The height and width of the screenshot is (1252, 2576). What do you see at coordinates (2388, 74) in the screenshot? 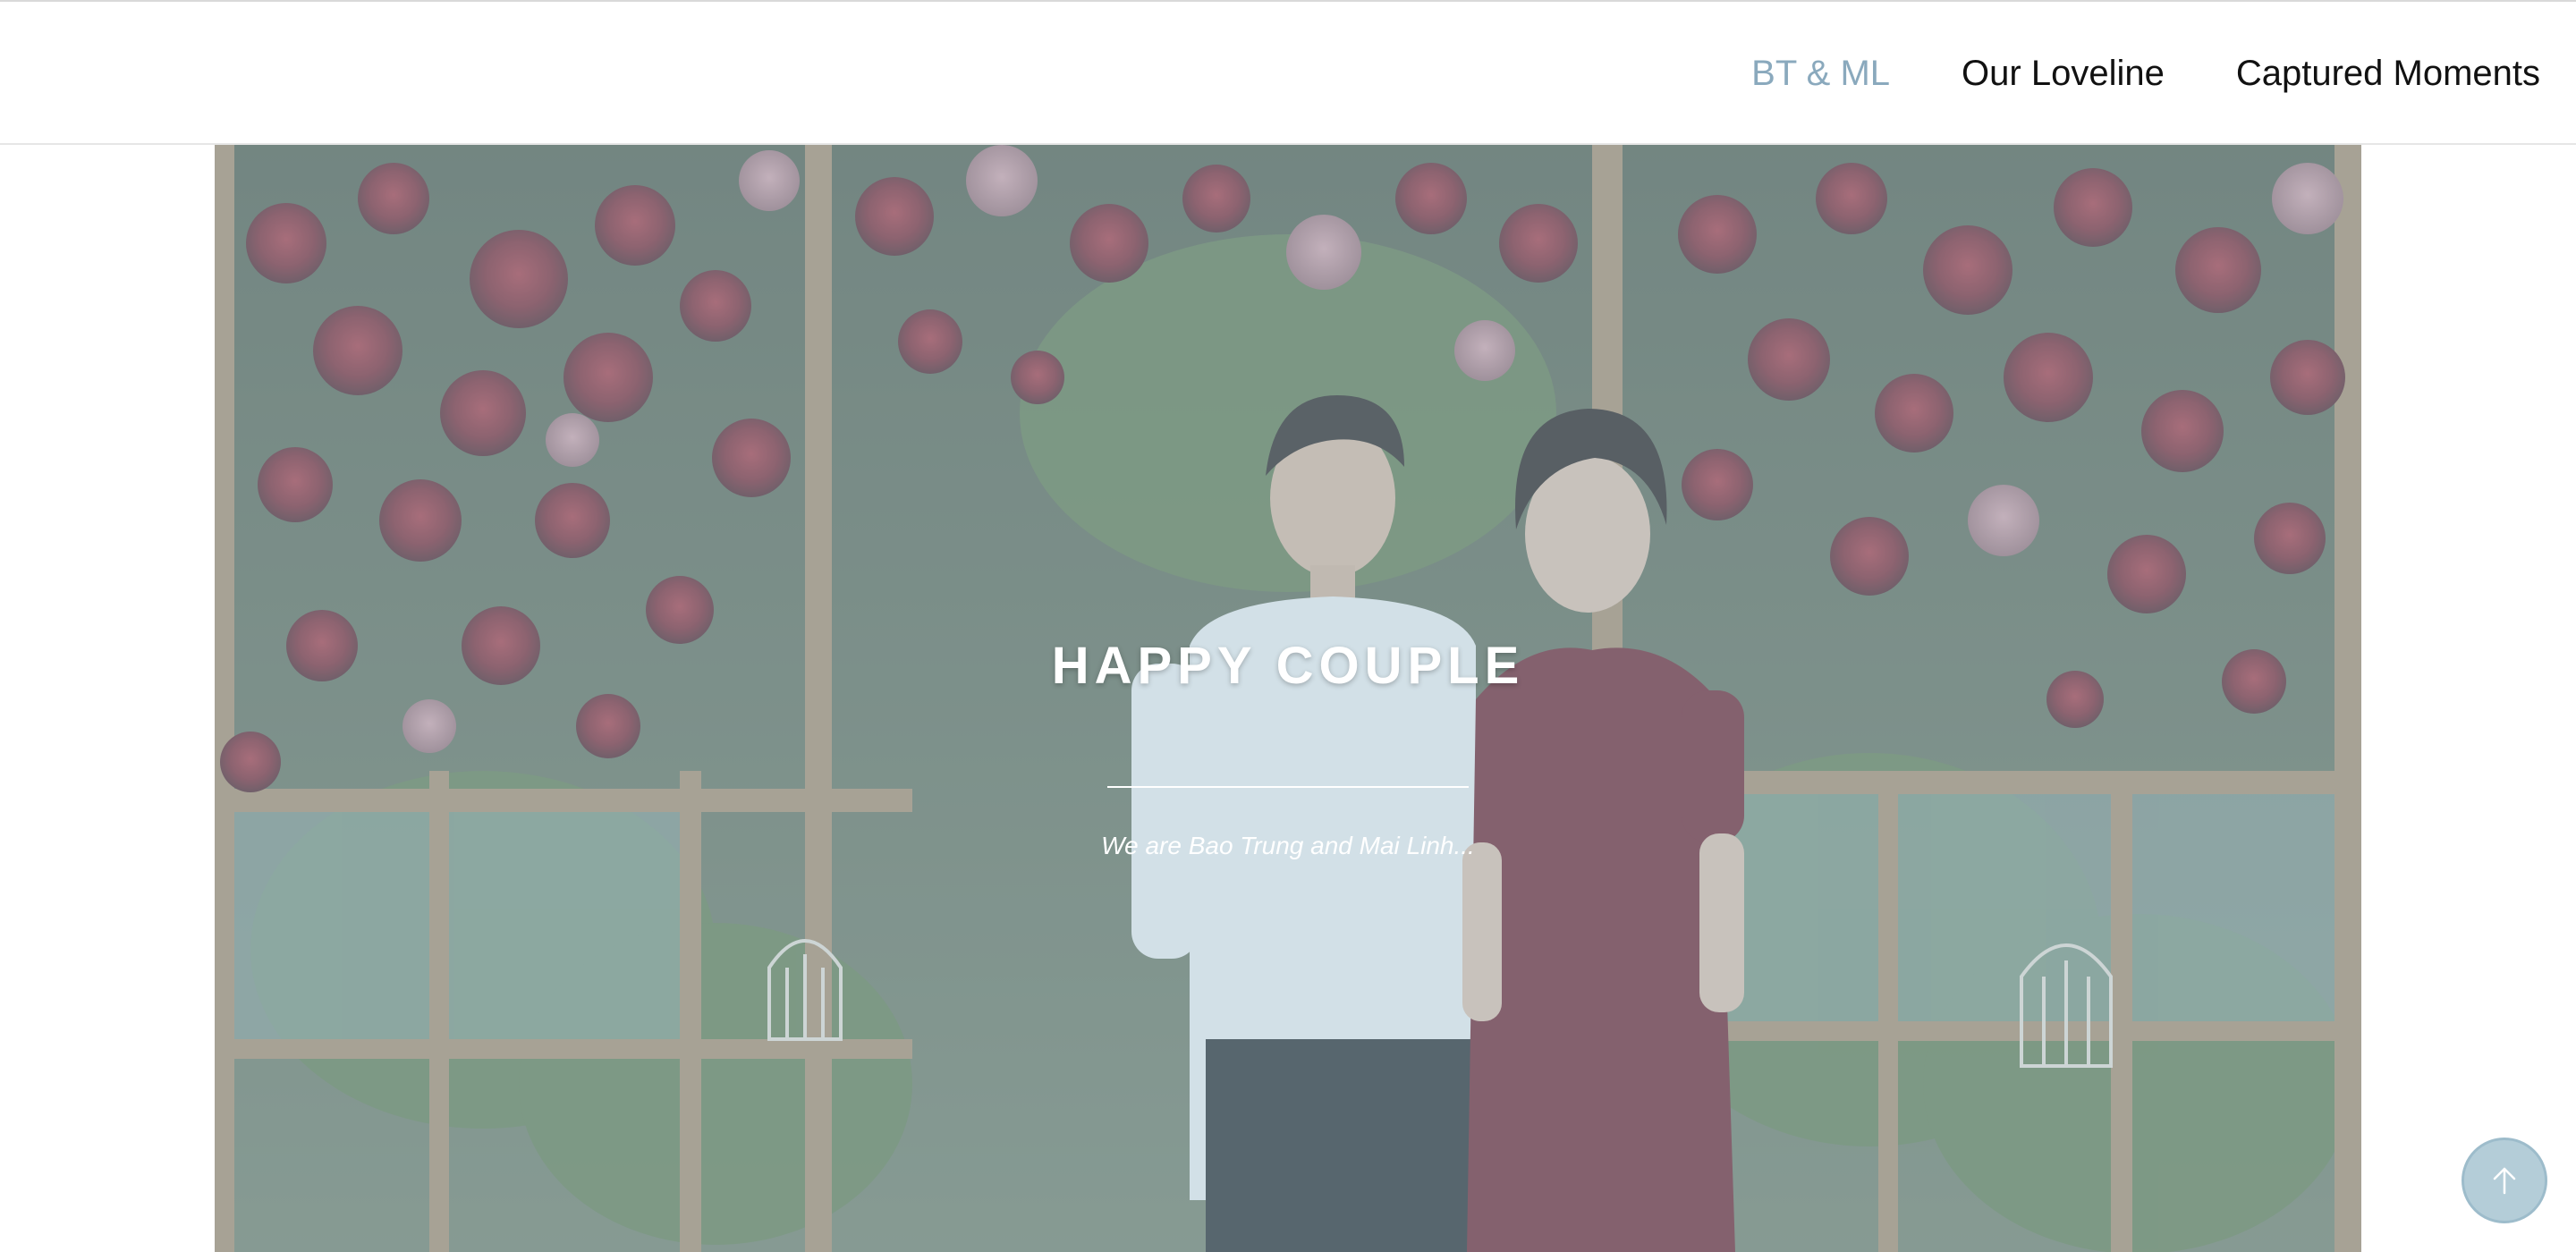
I see `nav-item-captured-moments: Captured Moments` at bounding box center [2388, 74].